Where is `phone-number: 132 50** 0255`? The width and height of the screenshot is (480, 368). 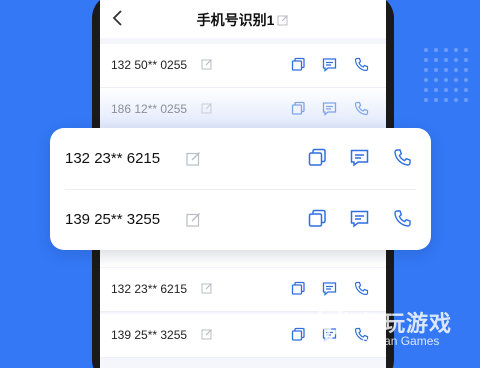 phone-number: 132 50** 0255 is located at coordinates (149, 65).